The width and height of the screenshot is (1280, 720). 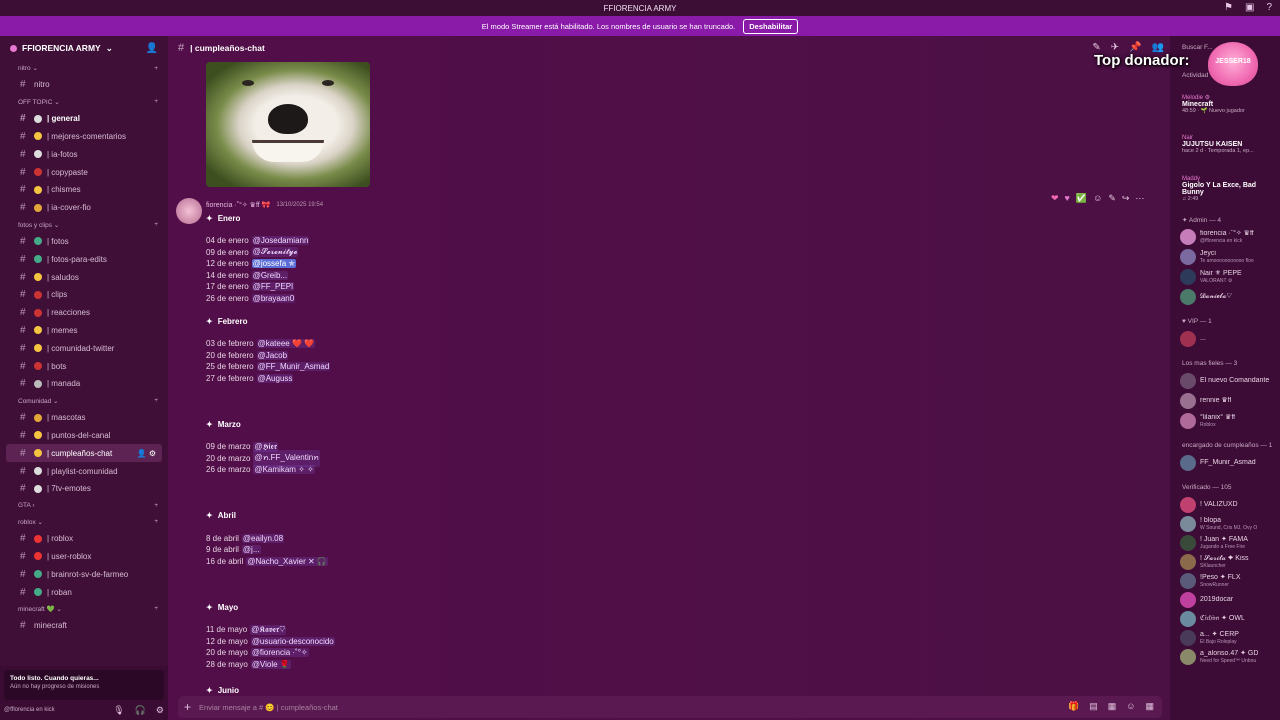 What do you see at coordinates (1230, 257) in the screenshot?
I see `member-item: Jeyci Te amooooooooooo floo` at bounding box center [1230, 257].